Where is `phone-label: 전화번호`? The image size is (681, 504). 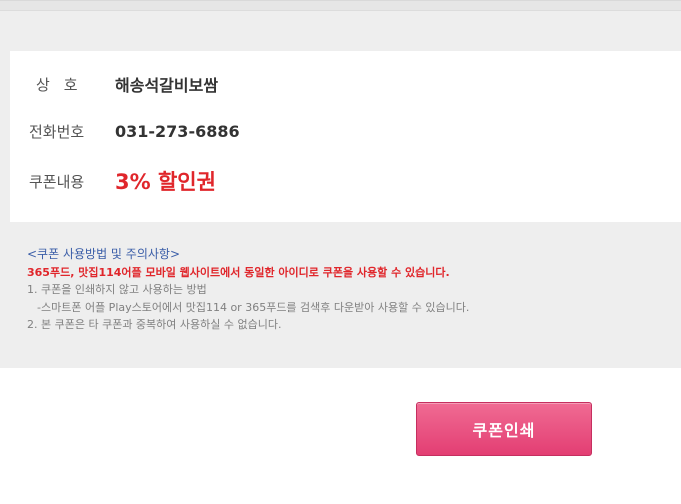
phone-label: 전화번호 is located at coordinates (57, 131).